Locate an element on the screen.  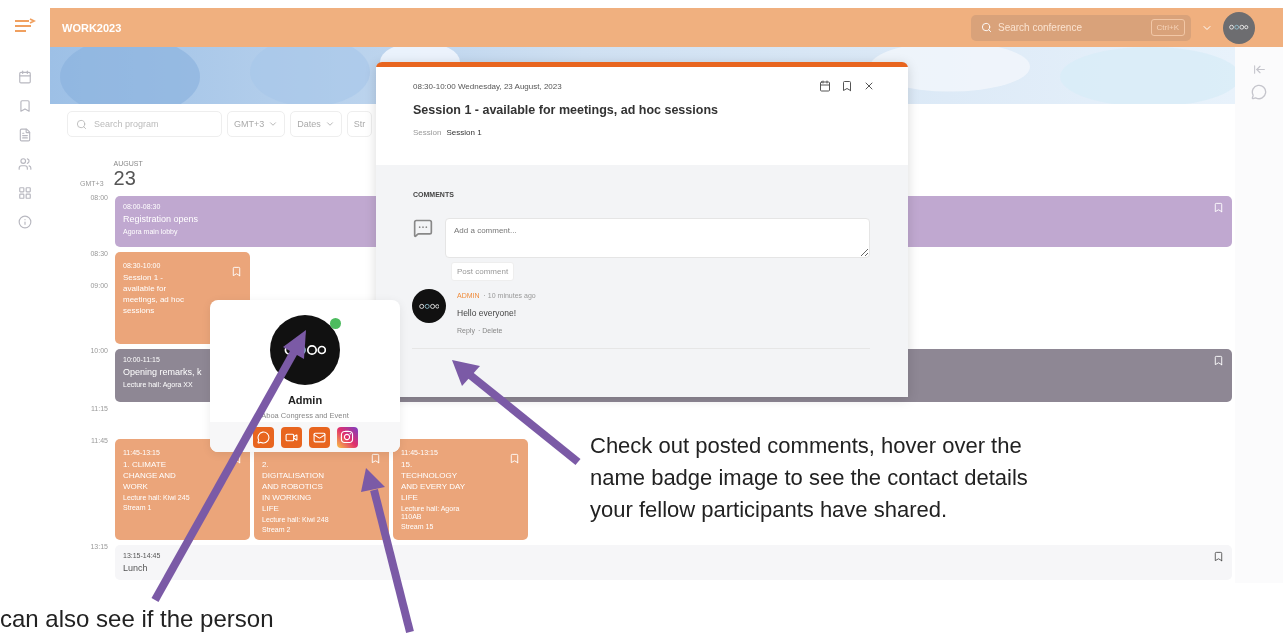
event-title: Opening remarks, k is located at coordinates (162, 373).